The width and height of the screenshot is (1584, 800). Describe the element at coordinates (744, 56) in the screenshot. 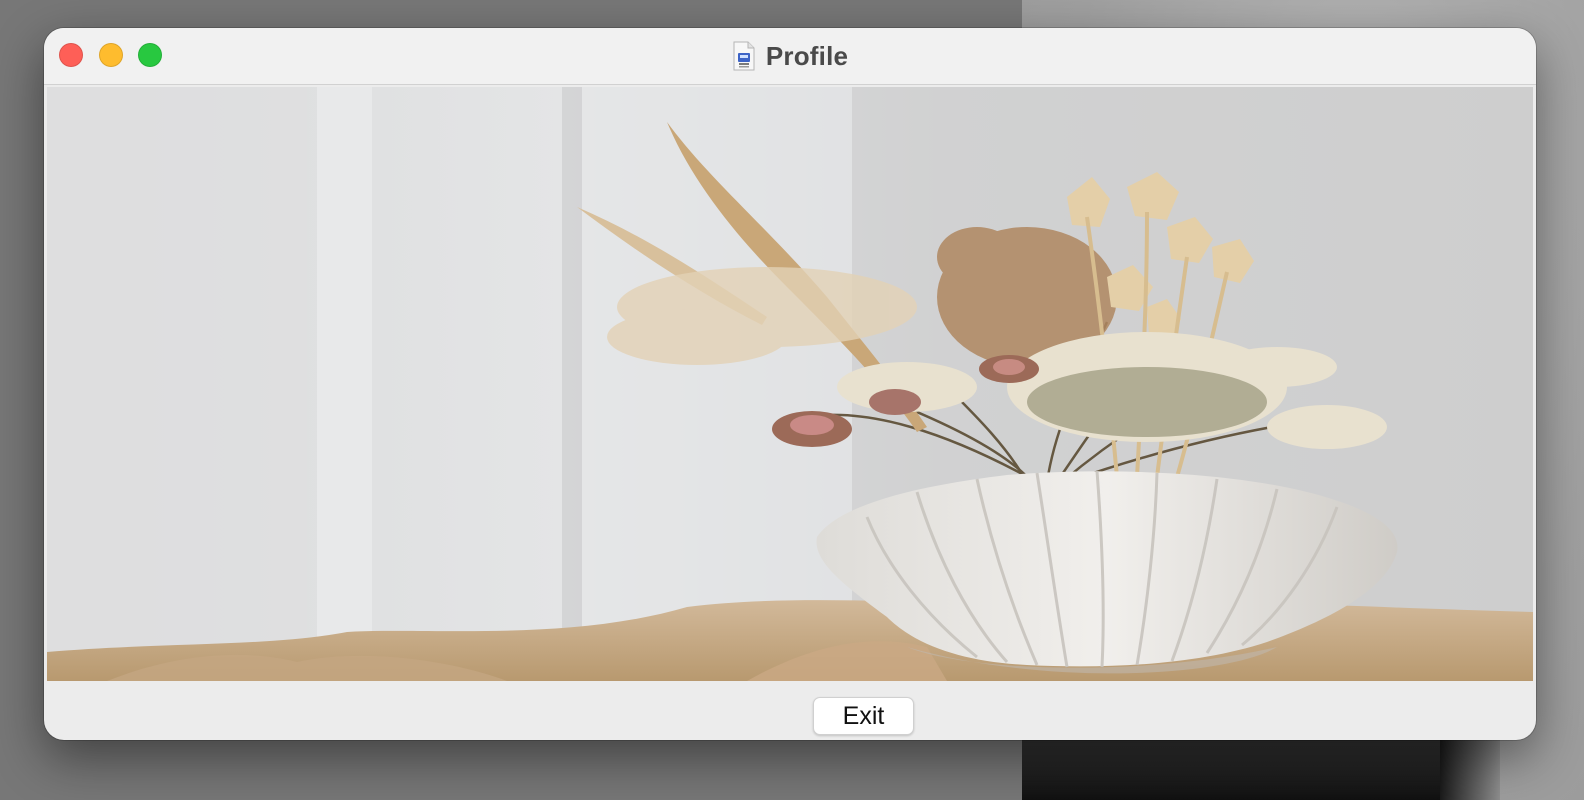

I see `document-icon` at that location.